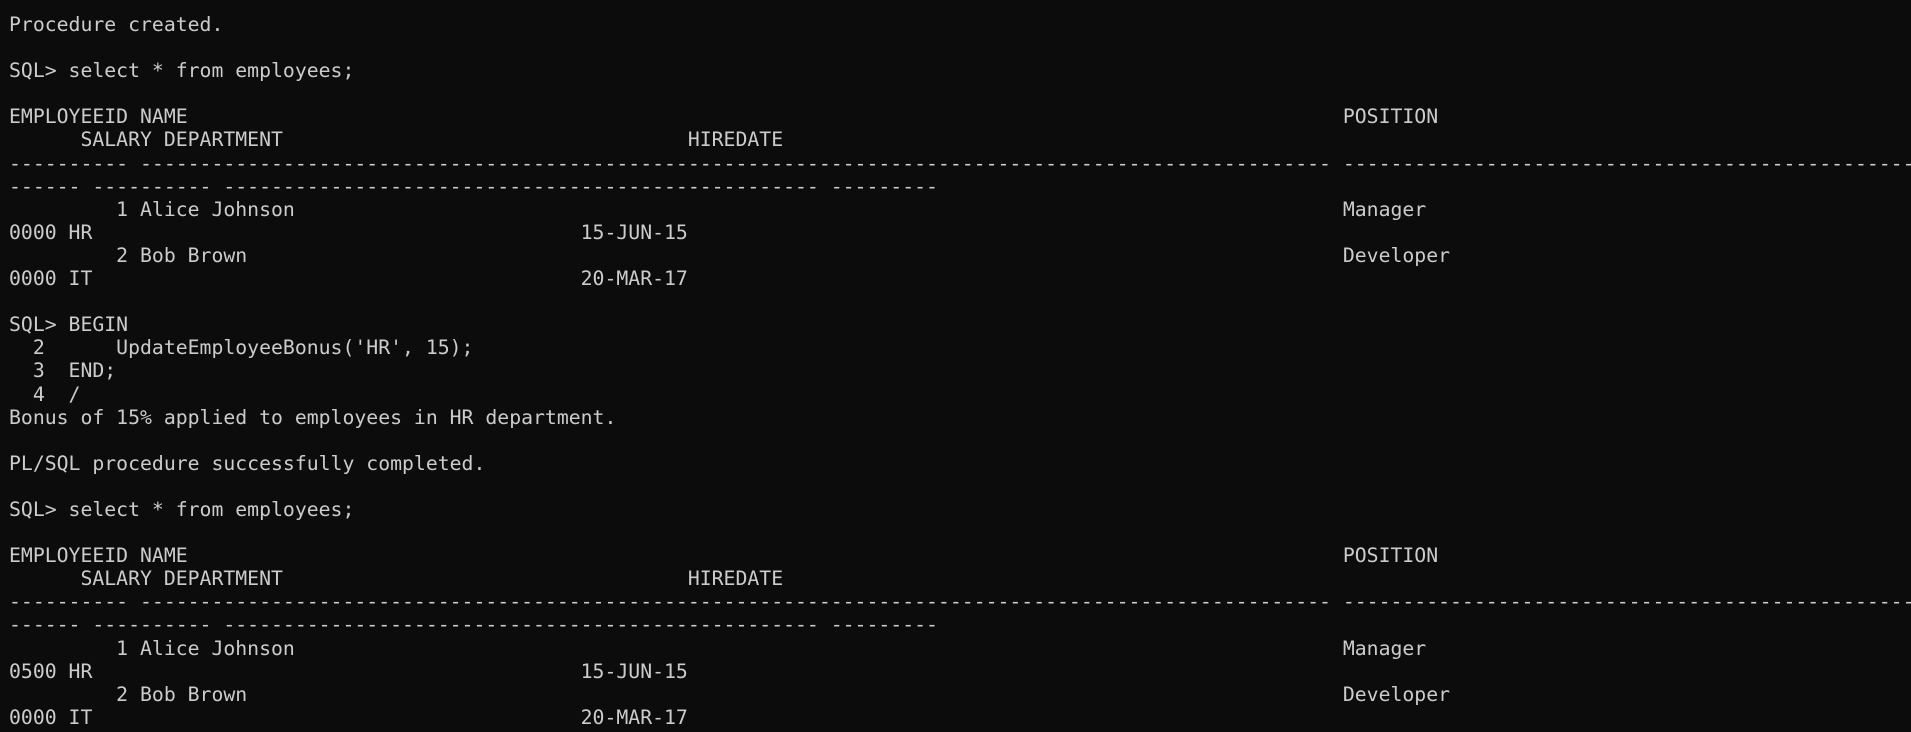 The width and height of the screenshot is (1911, 732). What do you see at coordinates (63, 371) in the screenshot?
I see `sql-command-line: 3 END;` at bounding box center [63, 371].